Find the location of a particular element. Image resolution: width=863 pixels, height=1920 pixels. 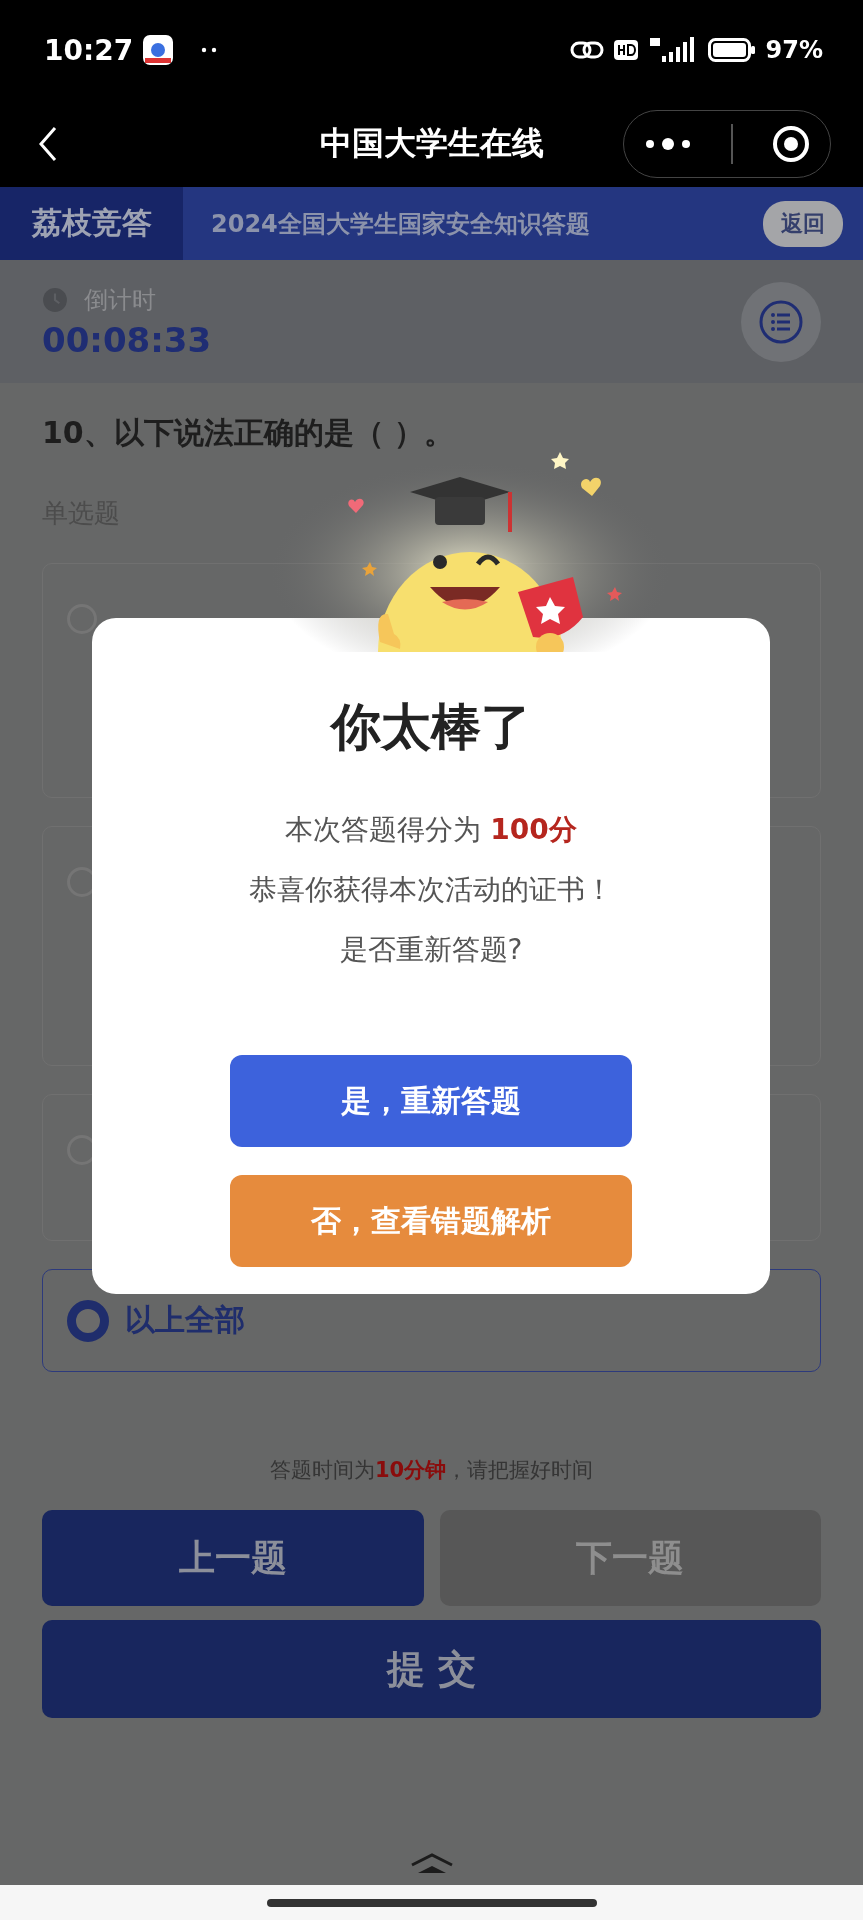

submit-button: 提 交 is located at coordinates (431, 1669).